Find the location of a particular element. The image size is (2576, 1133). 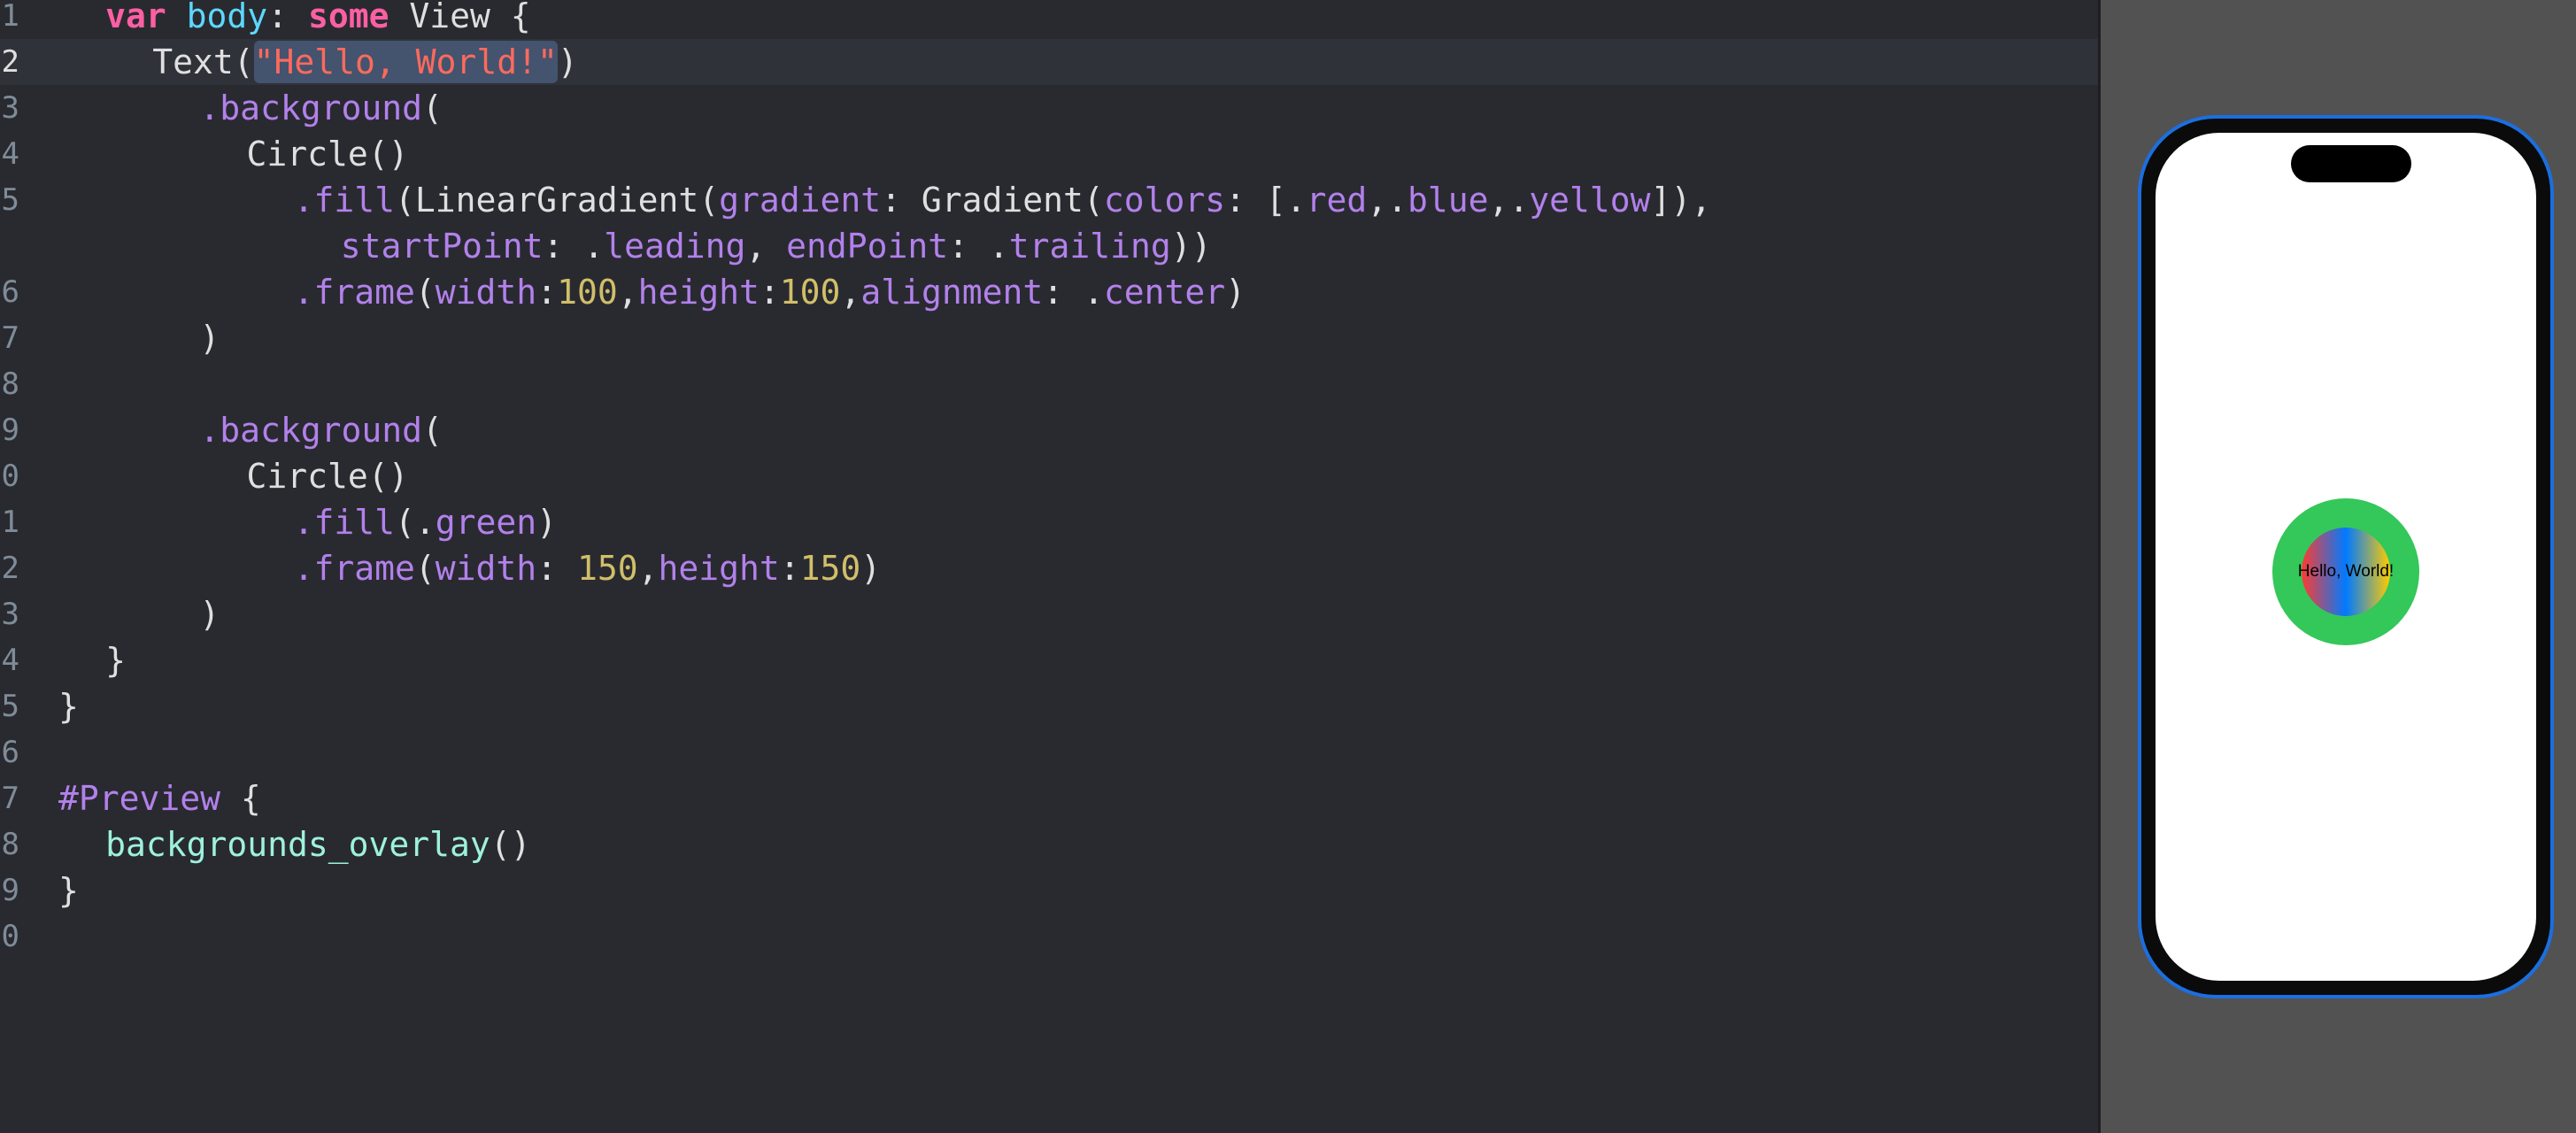

code-line: 20 Circle() is located at coordinates (1049, 476).